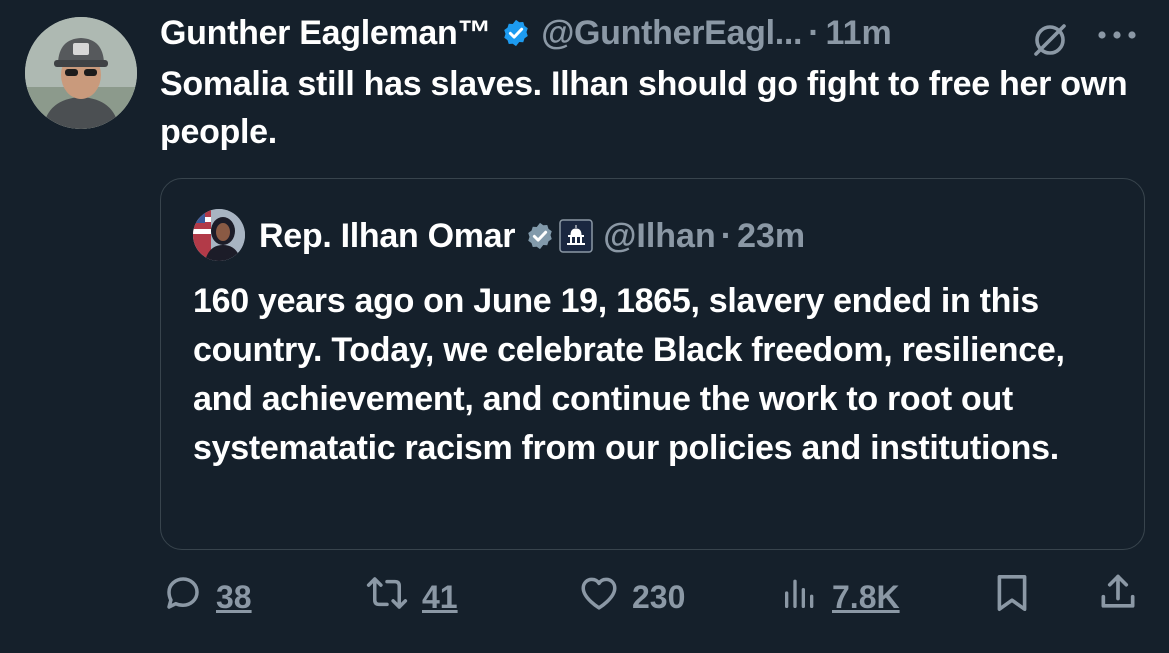 This screenshot has height=653, width=1169. Describe the element at coordinates (81, 73) in the screenshot. I see `author-avatar` at that location.